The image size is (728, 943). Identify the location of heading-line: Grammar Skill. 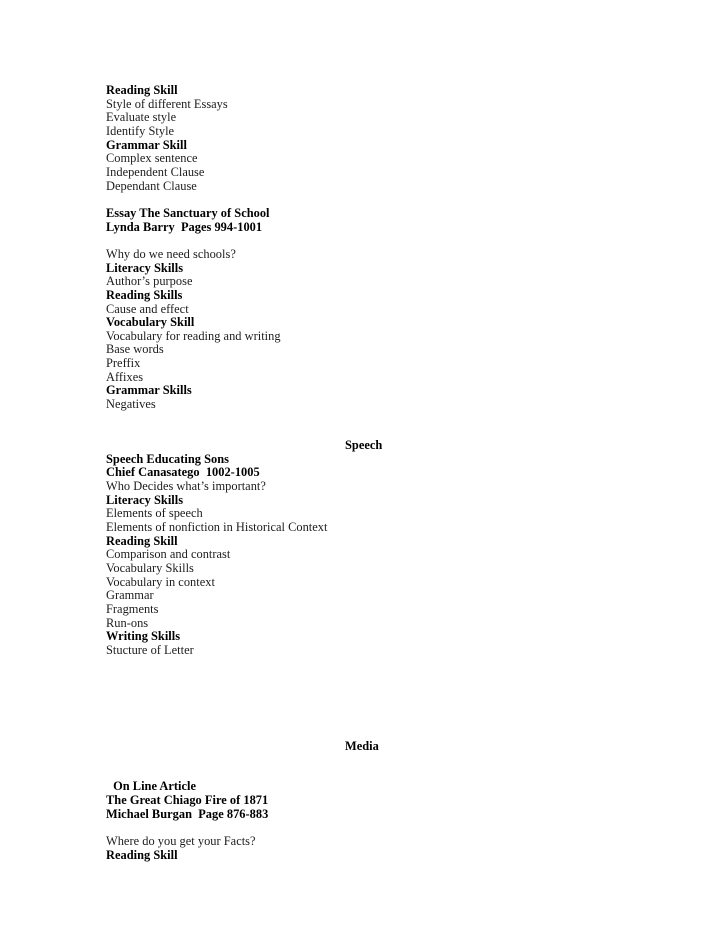
(146, 144).